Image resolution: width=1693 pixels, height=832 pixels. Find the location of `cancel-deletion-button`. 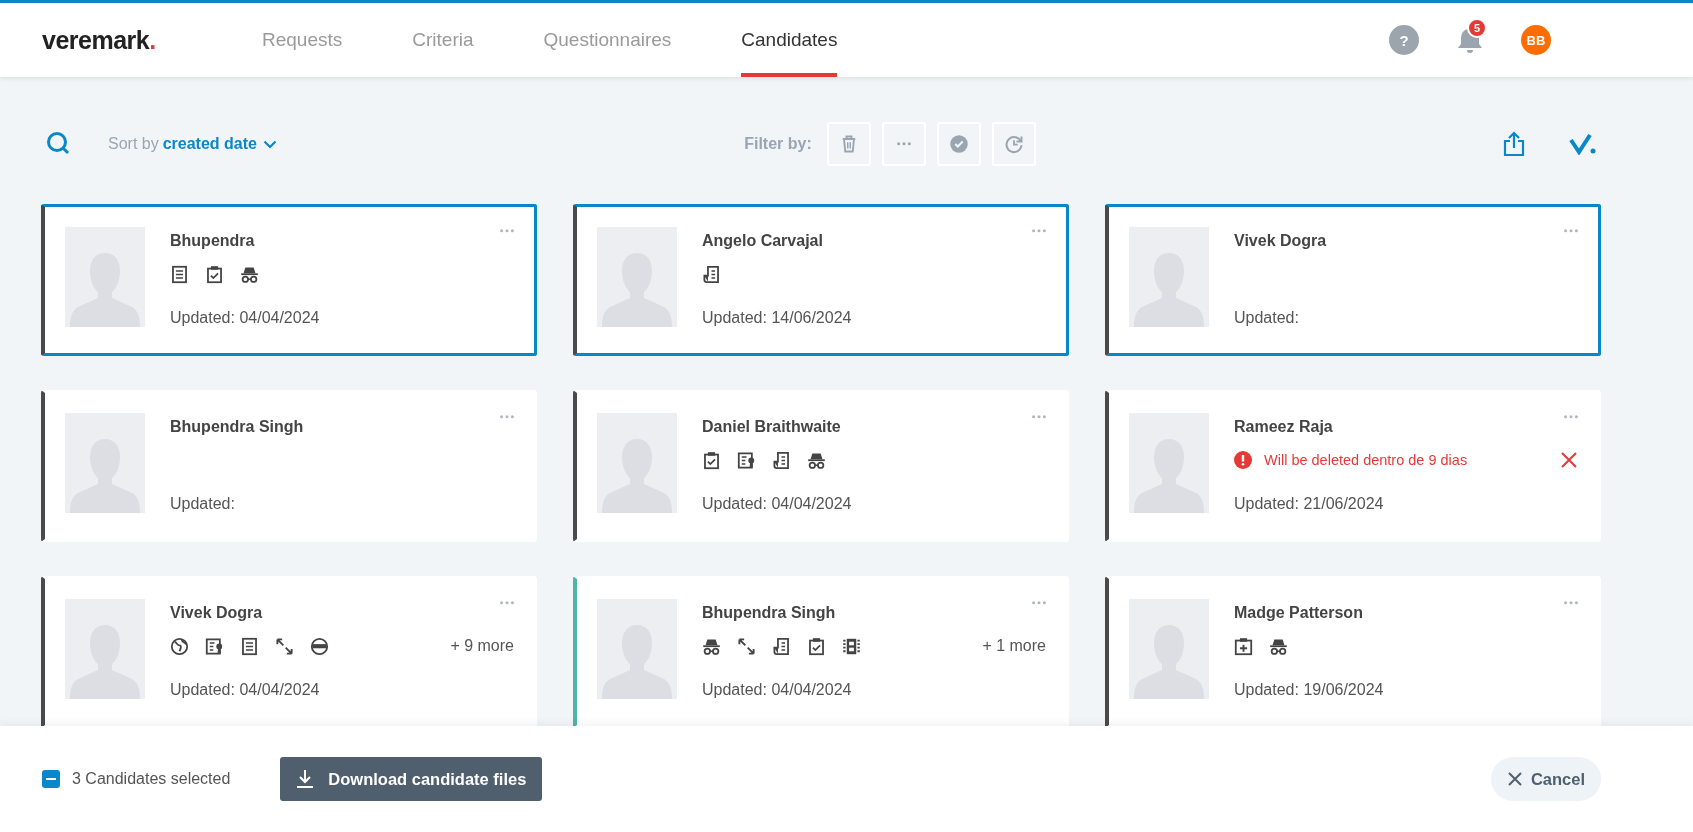

cancel-deletion-button is located at coordinates (1569, 460).